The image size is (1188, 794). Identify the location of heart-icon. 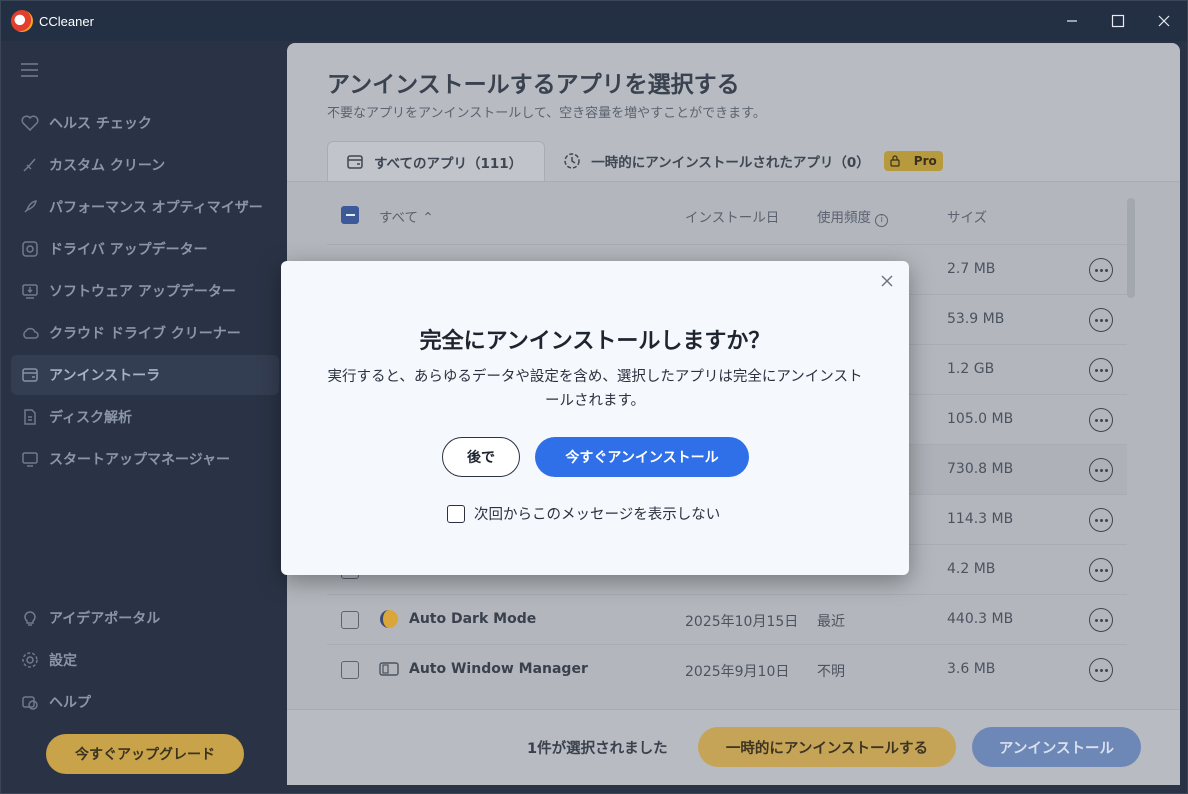
(30, 123).